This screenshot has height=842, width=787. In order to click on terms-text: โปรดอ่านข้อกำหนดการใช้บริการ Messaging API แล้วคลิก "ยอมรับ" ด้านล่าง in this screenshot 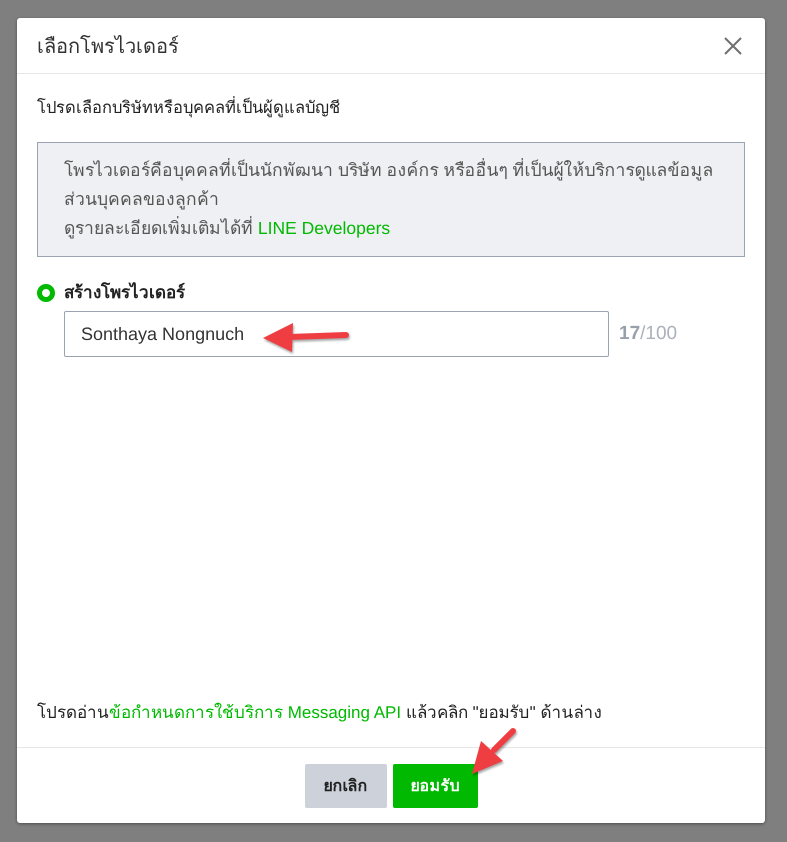, I will do `click(319, 713)`.